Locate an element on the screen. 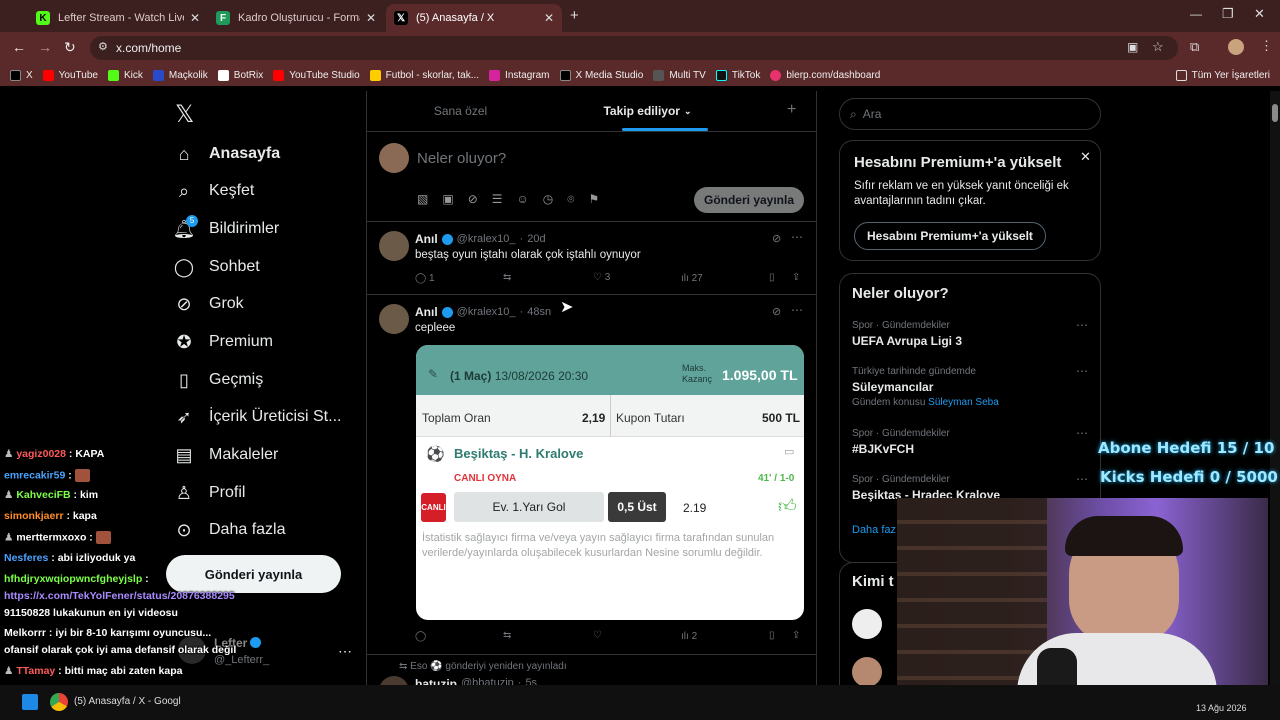 The image size is (1280, 720). bookmark-tiktok: TikTok is located at coordinates (737, 75).